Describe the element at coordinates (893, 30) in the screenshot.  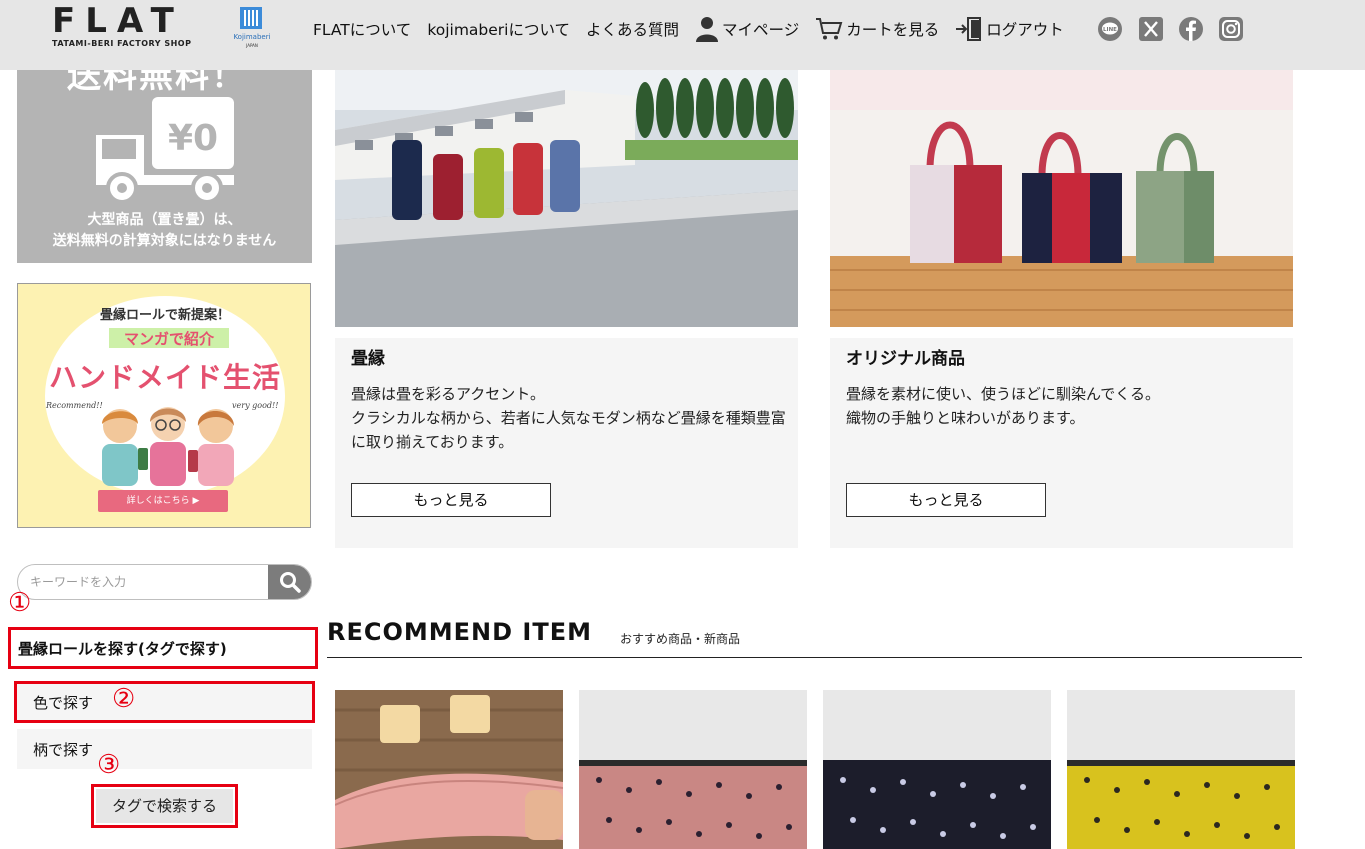
I see `nav-label: カートを見る` at that location.